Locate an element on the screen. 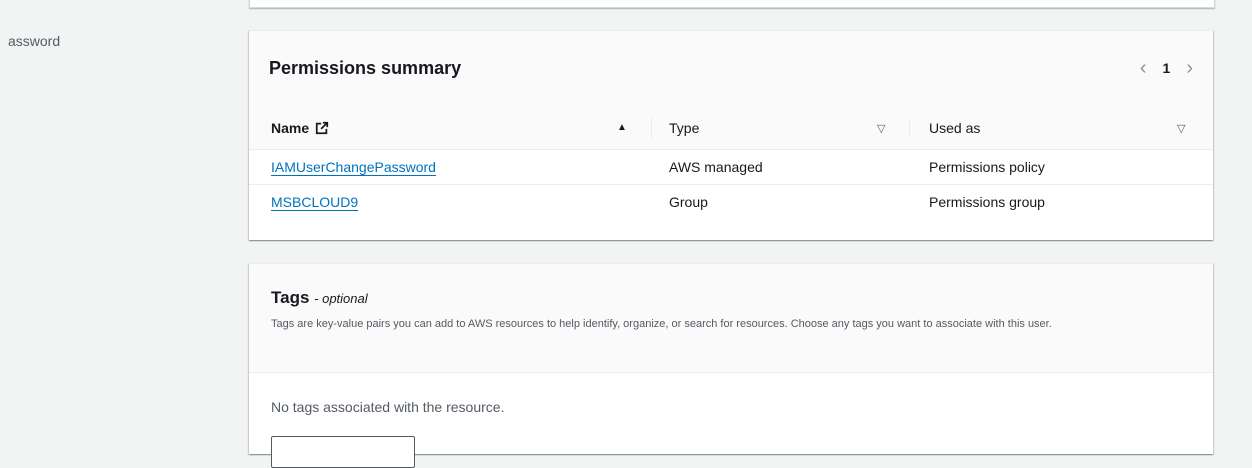 This screenshot has height=468, width=1252. used-as-cell: Permissions group is located at coordinates (987, 202).